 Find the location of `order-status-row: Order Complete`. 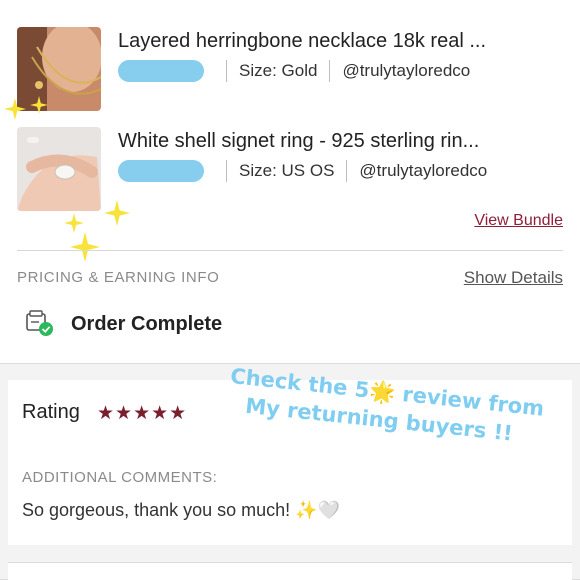

order-status-row: Order Complete is located at coordinates (123, 324).